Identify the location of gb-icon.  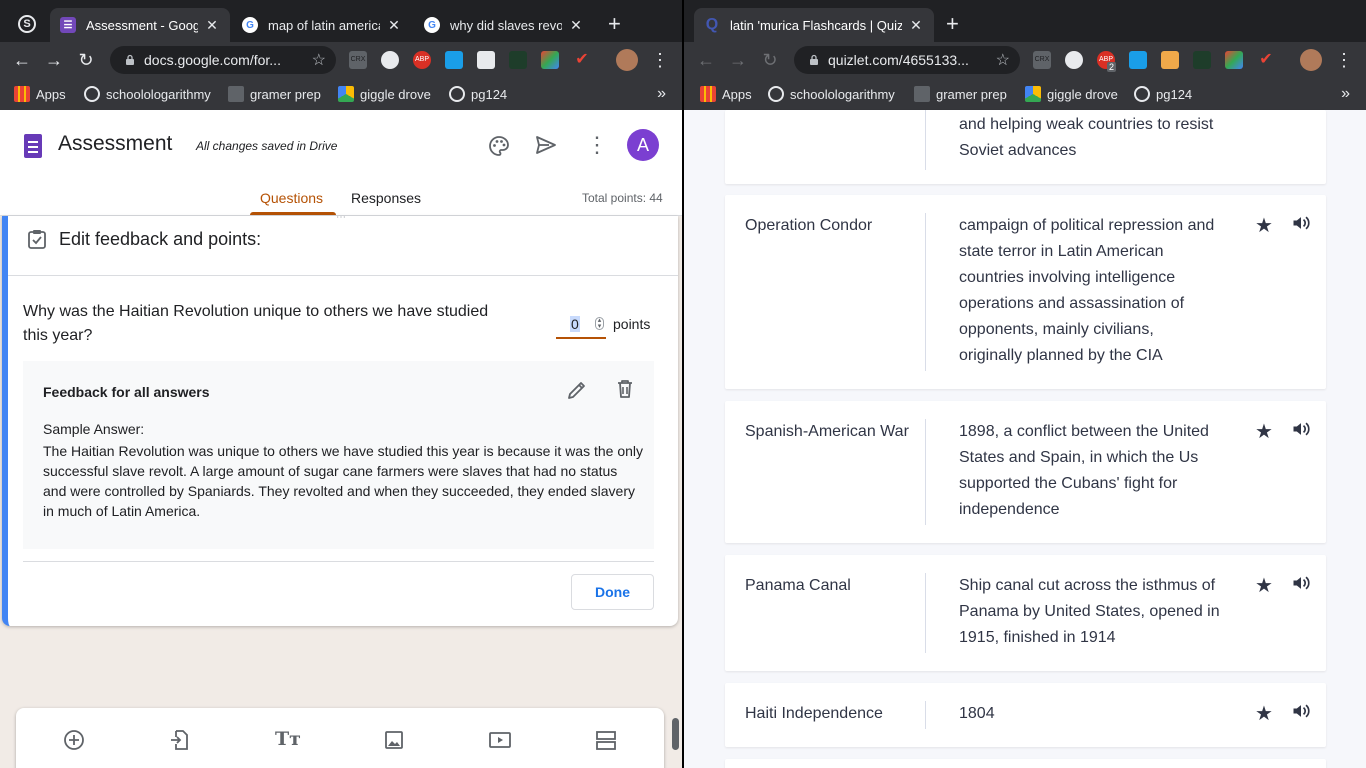
(922, 94).